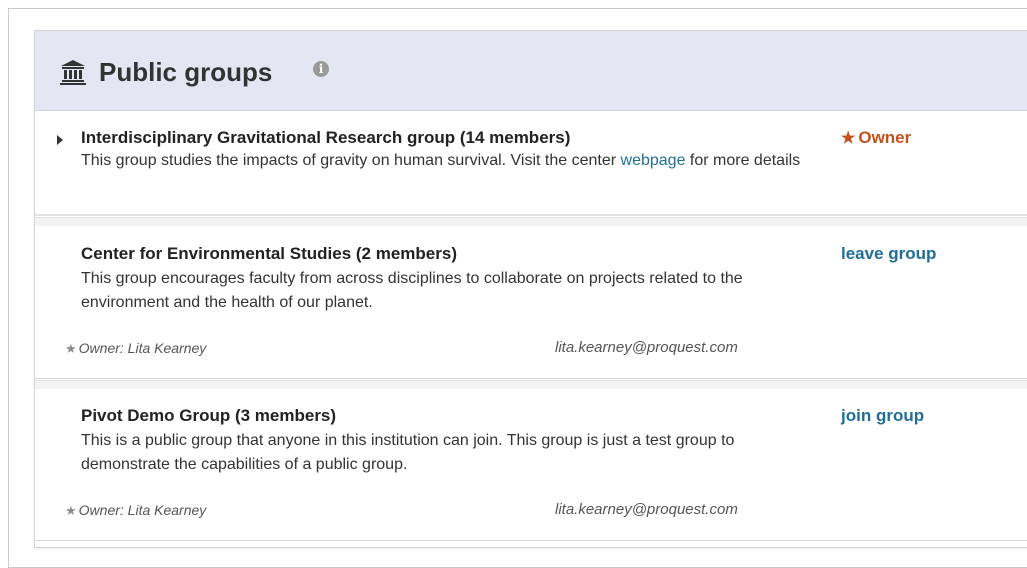 The image size is (1027, 568). I want to click on group-title: Pivot Demo Group (3 members), so click(208, 416).